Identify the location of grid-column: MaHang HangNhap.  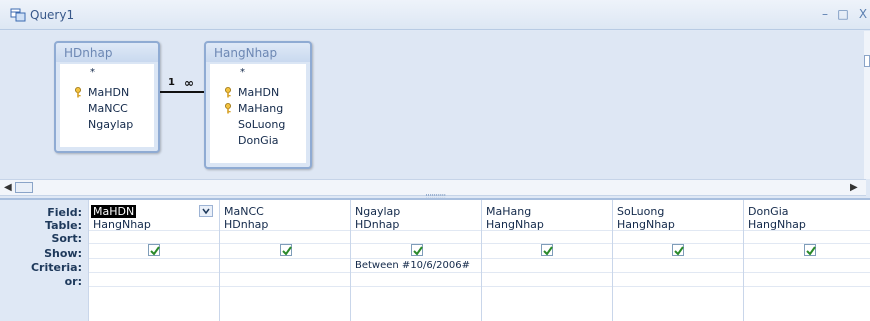
(546, 260).